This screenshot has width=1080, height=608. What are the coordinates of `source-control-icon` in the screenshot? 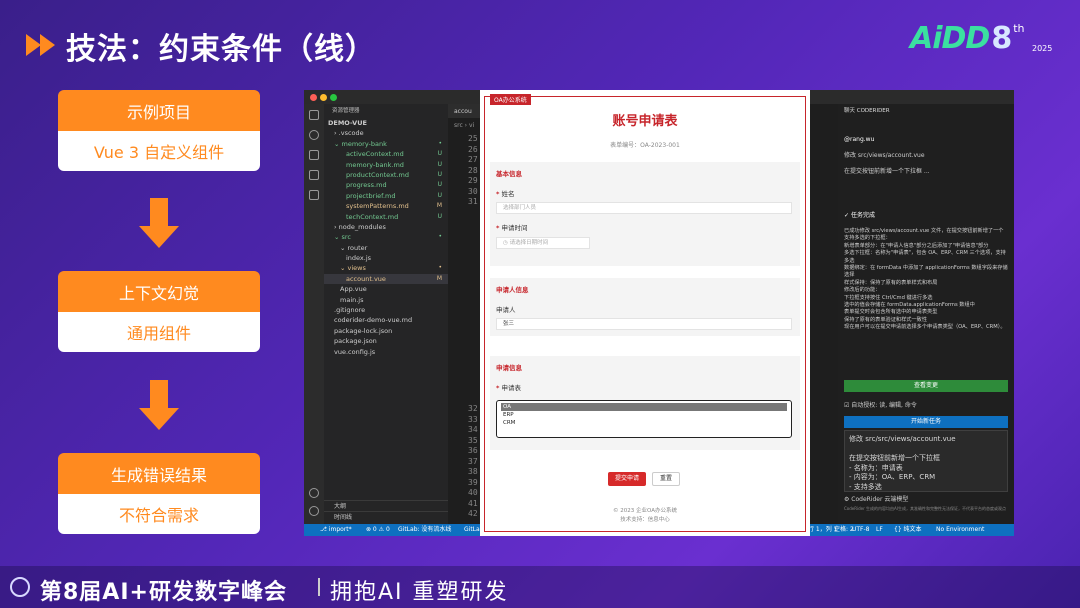 It's located at (314, 155).